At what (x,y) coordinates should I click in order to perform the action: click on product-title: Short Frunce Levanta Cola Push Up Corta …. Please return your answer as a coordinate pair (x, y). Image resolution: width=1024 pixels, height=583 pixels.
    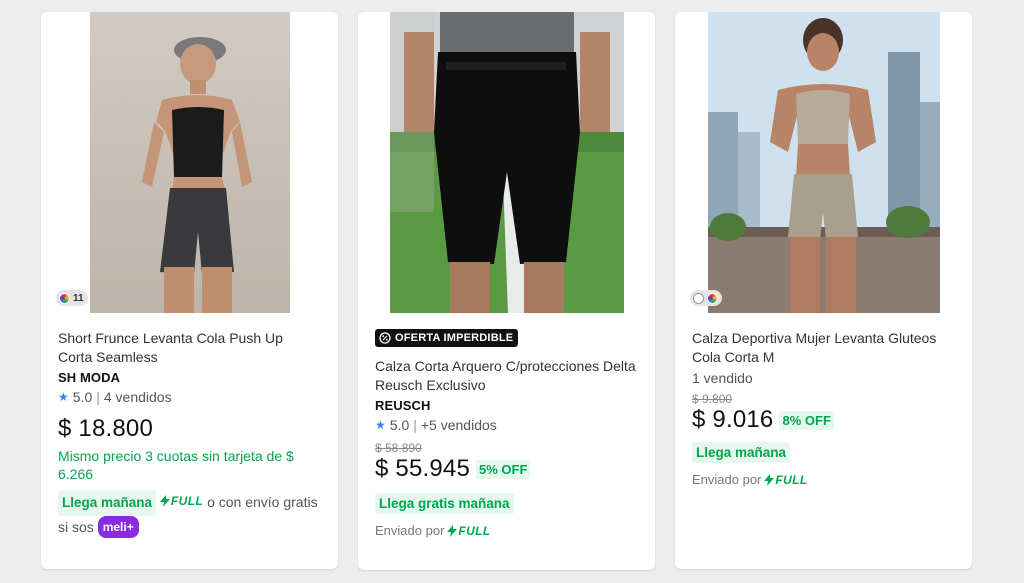
    Looking at the image, I should click on (189, 348).